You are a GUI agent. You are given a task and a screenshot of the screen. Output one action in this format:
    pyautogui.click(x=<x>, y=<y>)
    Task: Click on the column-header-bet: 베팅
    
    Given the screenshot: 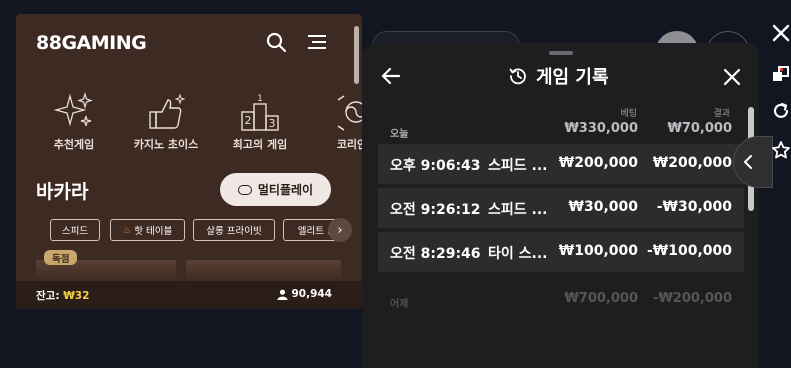 What is the action you would take?
    pyautogui.click(x=628, y=114)
    